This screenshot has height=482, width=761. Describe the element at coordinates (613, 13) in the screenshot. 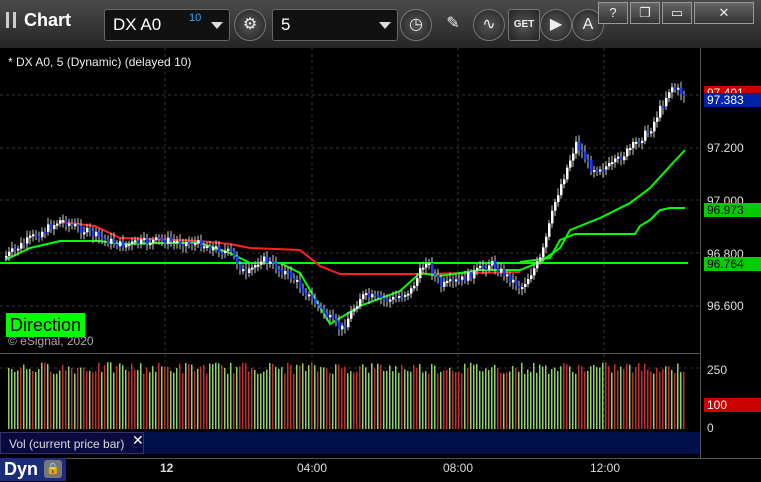

I see `help-button: ?` at that location.